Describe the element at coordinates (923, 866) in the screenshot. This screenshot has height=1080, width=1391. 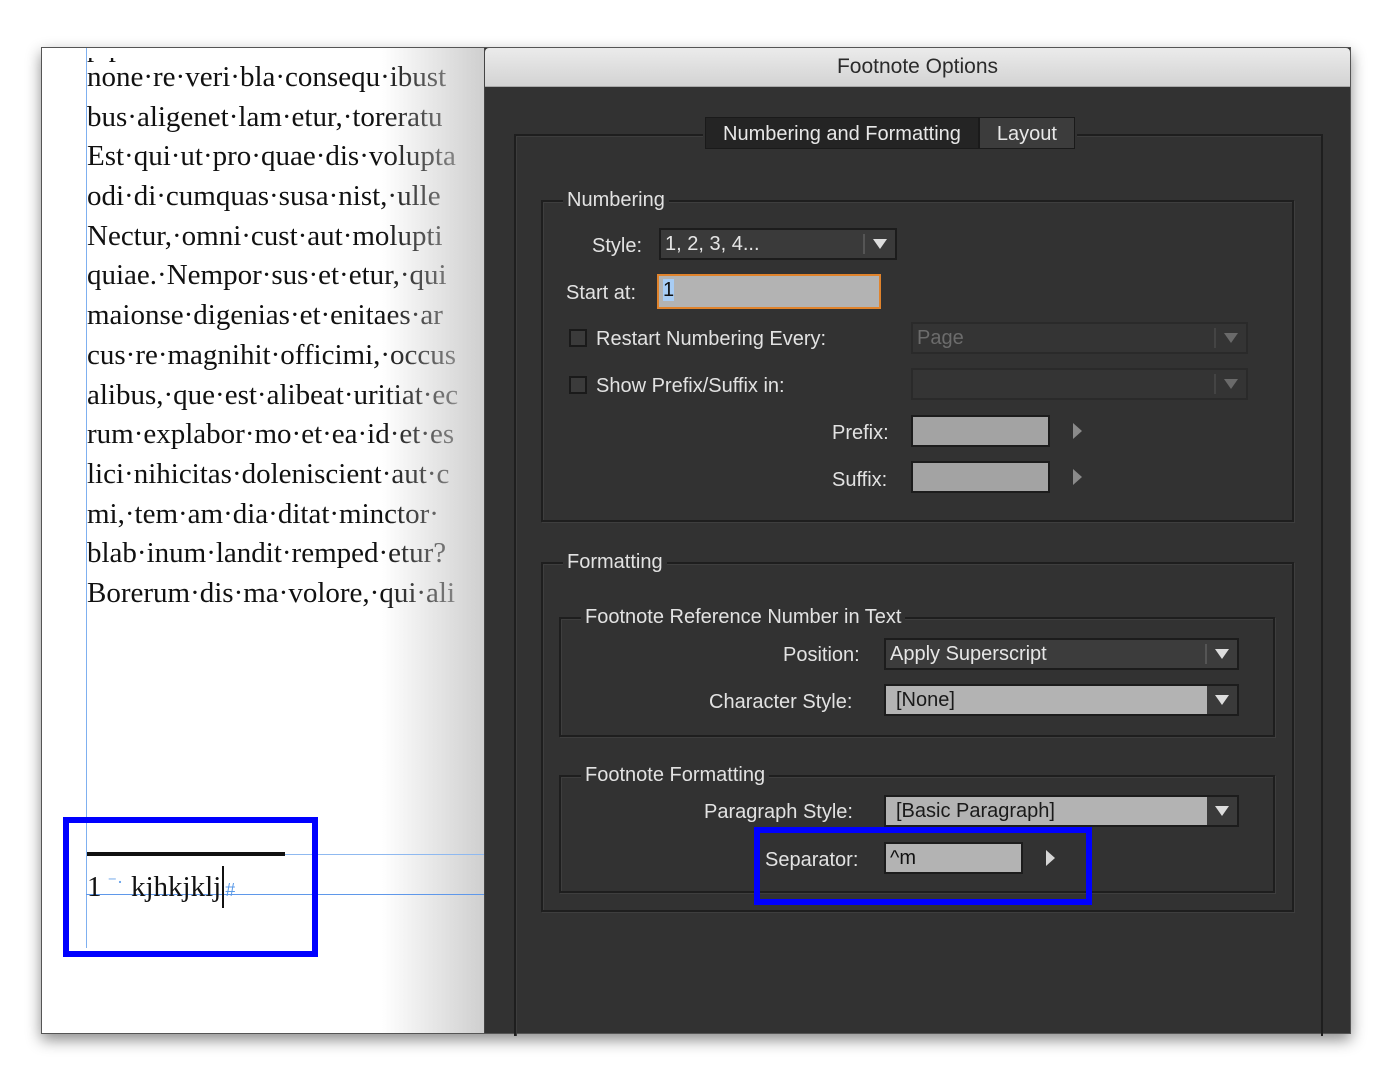
I see `annotation-highlight-separator` at that location.